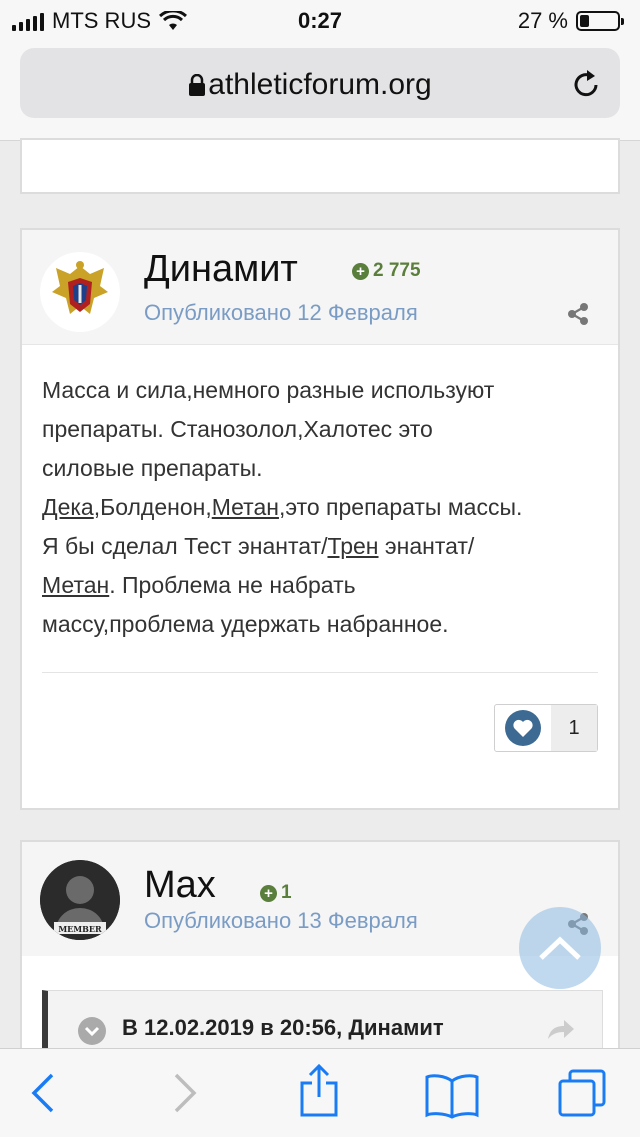 The width and height of the screenshot is (640, 1137). I want to click on heart-area, so click(523, 728).